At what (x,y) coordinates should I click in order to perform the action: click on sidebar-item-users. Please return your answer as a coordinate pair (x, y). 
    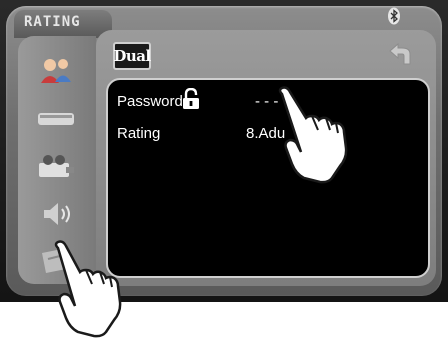
    Looking at the image, I should click on (56, 70).